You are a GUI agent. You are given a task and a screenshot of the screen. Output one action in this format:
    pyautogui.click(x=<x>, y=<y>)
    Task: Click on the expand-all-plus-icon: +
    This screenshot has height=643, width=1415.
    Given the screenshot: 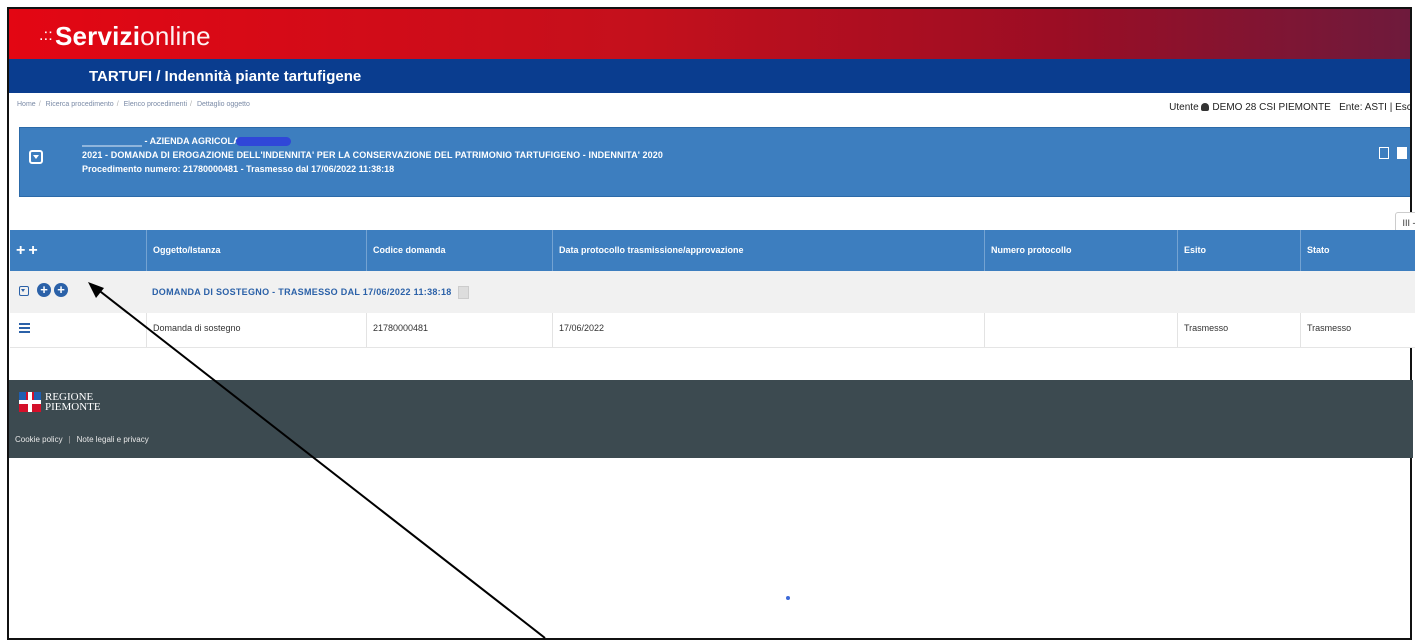 What is the action you would take?
    pyautogui.click(x=20, y=250)
    